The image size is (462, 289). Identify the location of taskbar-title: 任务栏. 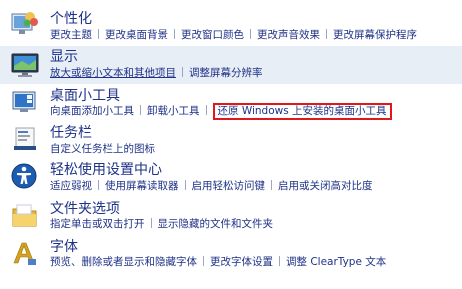
(71, 133).